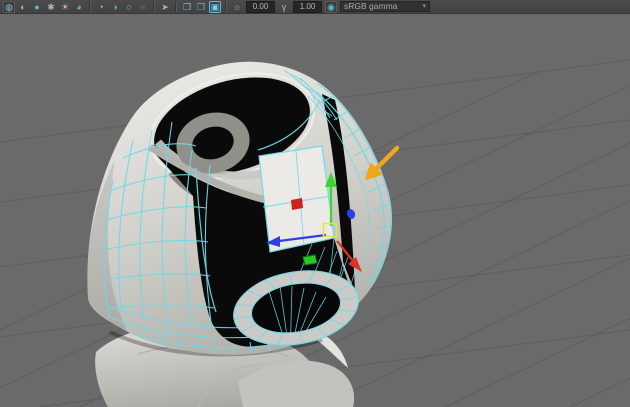  I want to click on copy-view-icon: ❒, so click(201, 7).